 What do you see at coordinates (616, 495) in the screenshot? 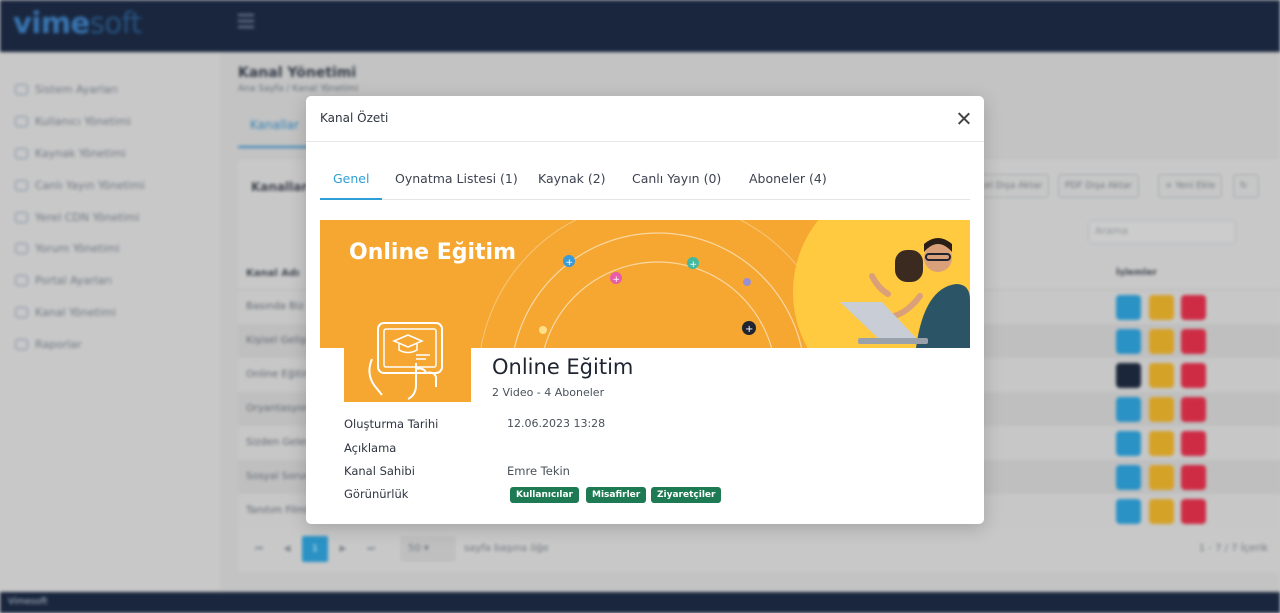
I see `visibility-badge-guests: Misafirler` at bounding box center [616, 495].